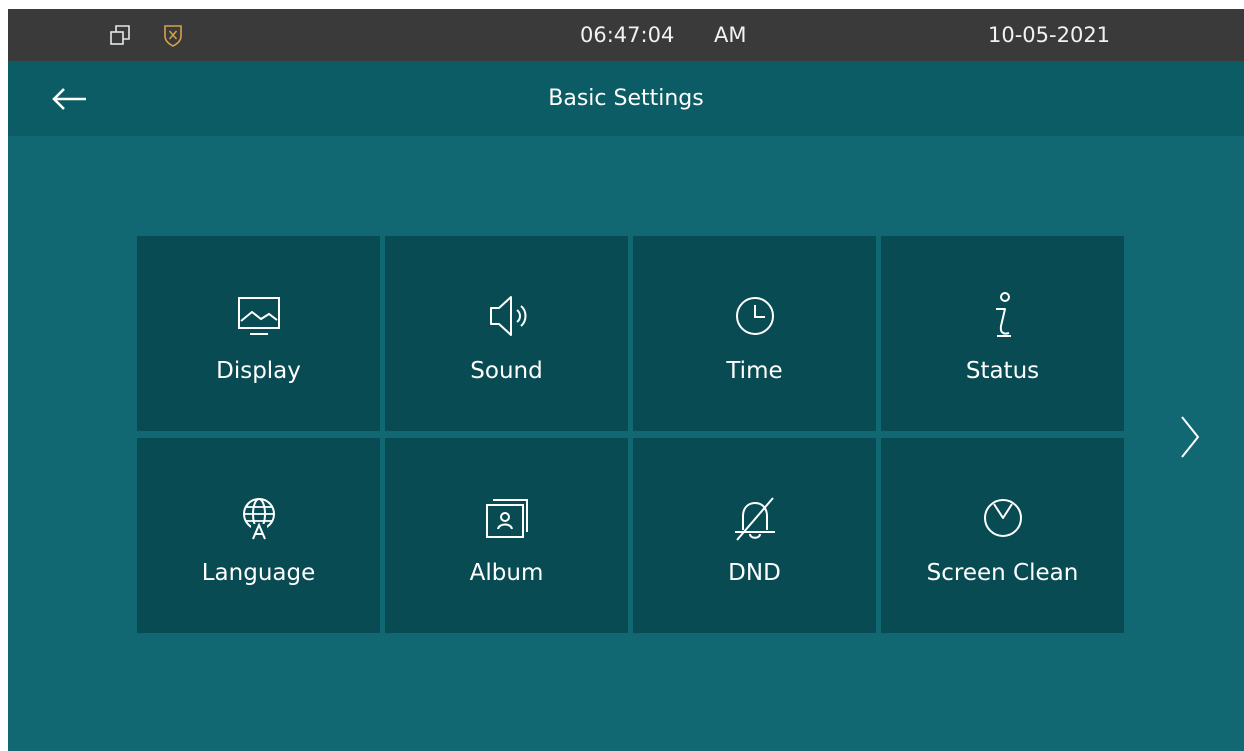 The width and height of the screenshot is (1244, 751). What do you see at coordinates (1003, 314) in the screenshot?
I see `info-icon` at bounding box center [1003, 314].